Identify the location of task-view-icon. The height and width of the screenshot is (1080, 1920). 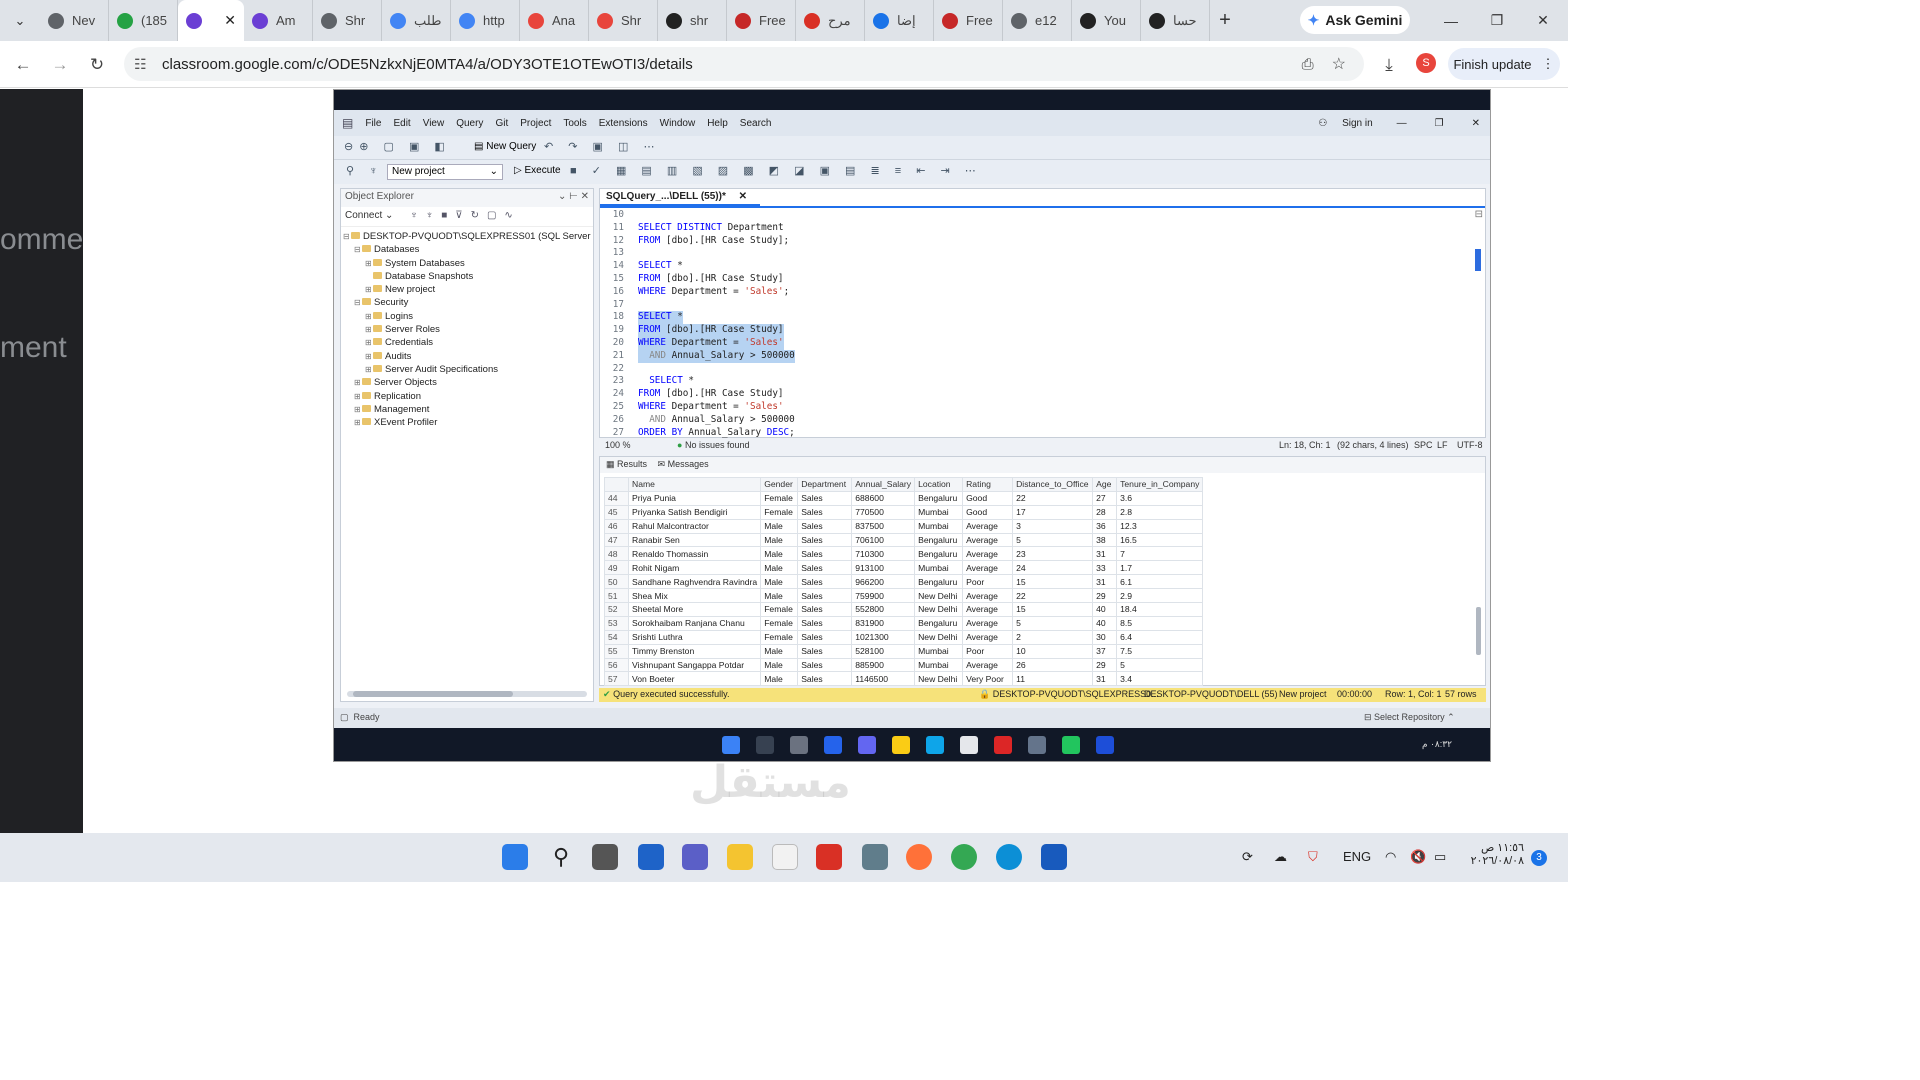
(605, 857).